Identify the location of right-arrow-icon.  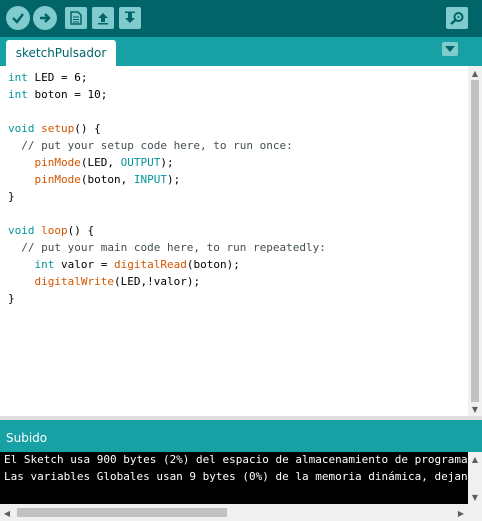
(45, 18).